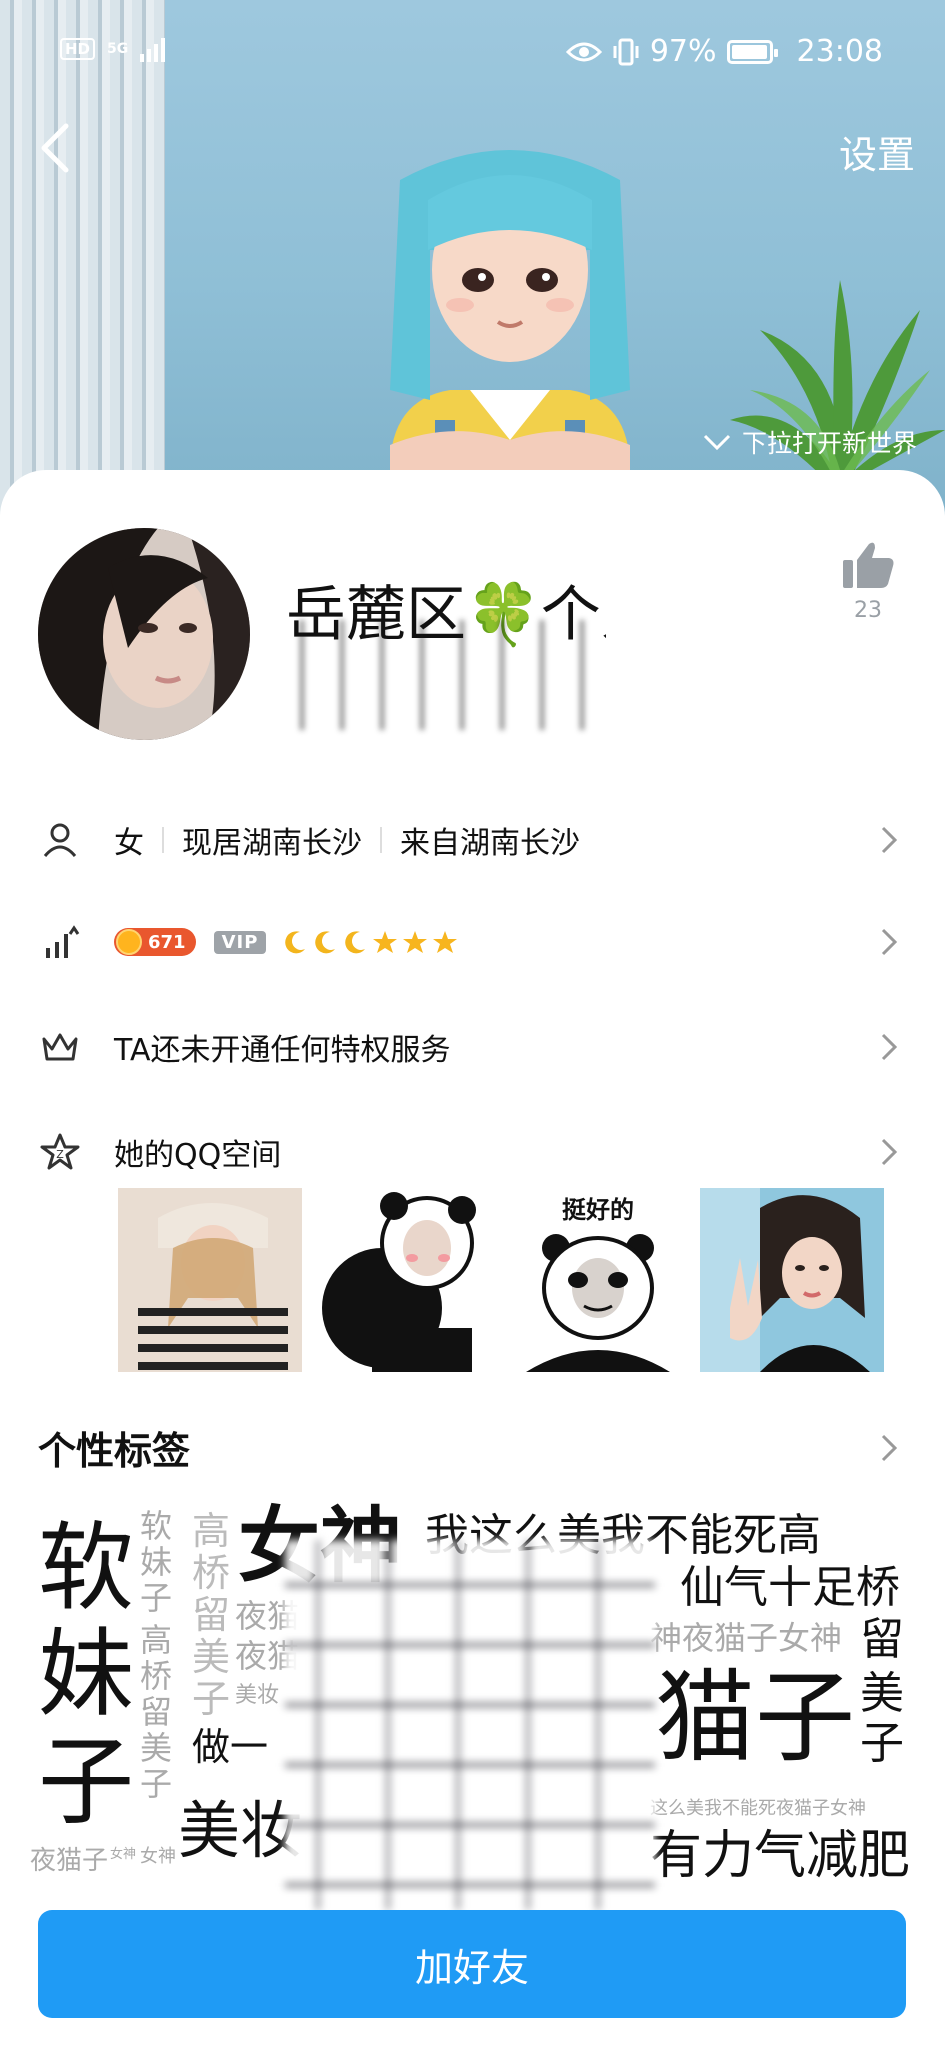 The width and height of the screenshot is (945, 2048). I want to click on personal-tags-title: 个性标签, so click(114, 1451).